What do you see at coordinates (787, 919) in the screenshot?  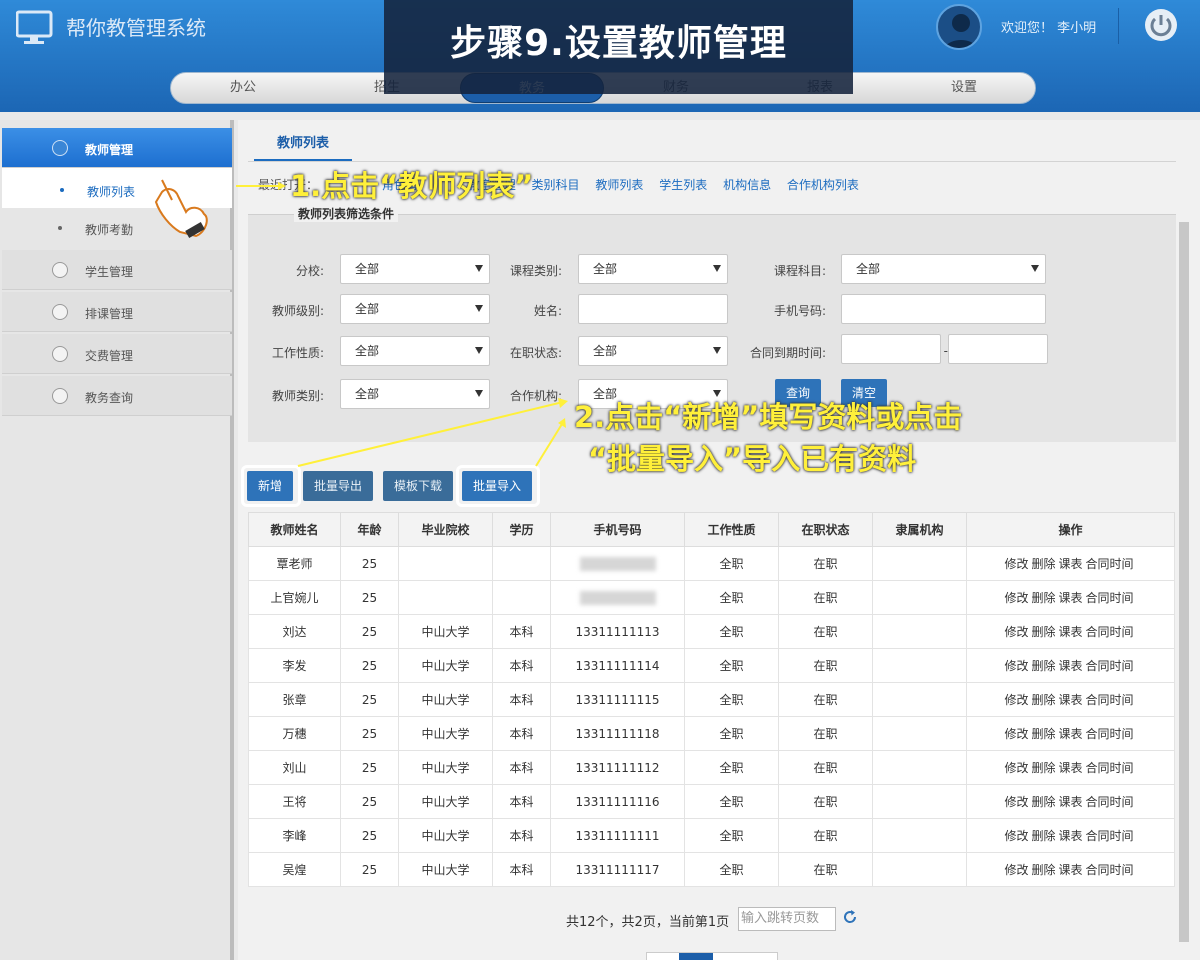 I see `page-jump-input: 输入跳转页数` at bounding box center [787, 919].